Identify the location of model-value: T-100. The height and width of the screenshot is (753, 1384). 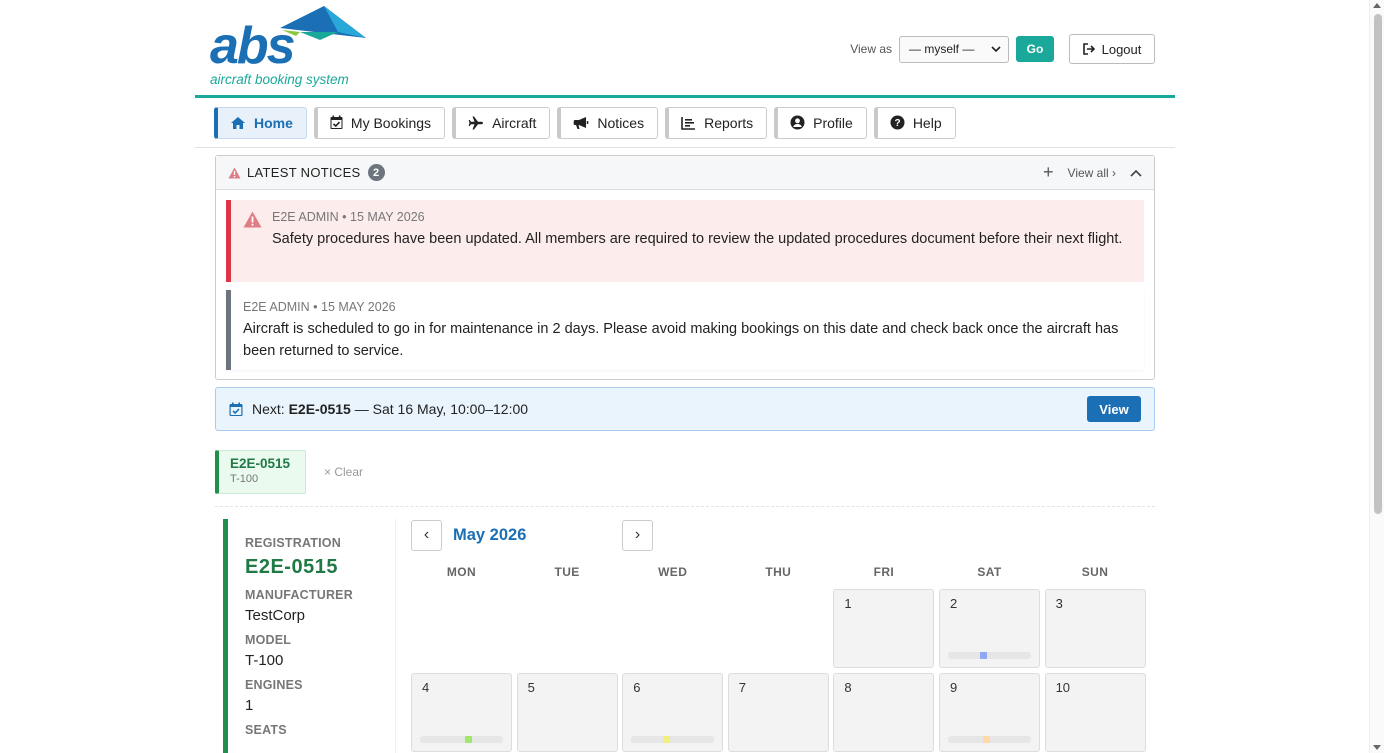
(264, 660).